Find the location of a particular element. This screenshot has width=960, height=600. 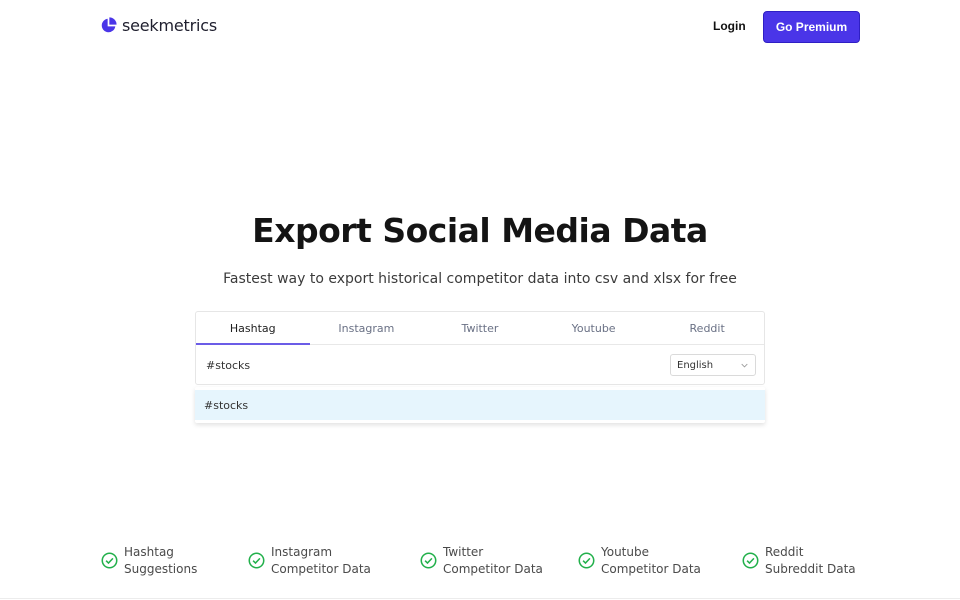

feature-label: Instagram Competitor Data is located at coordinates (321, 561).